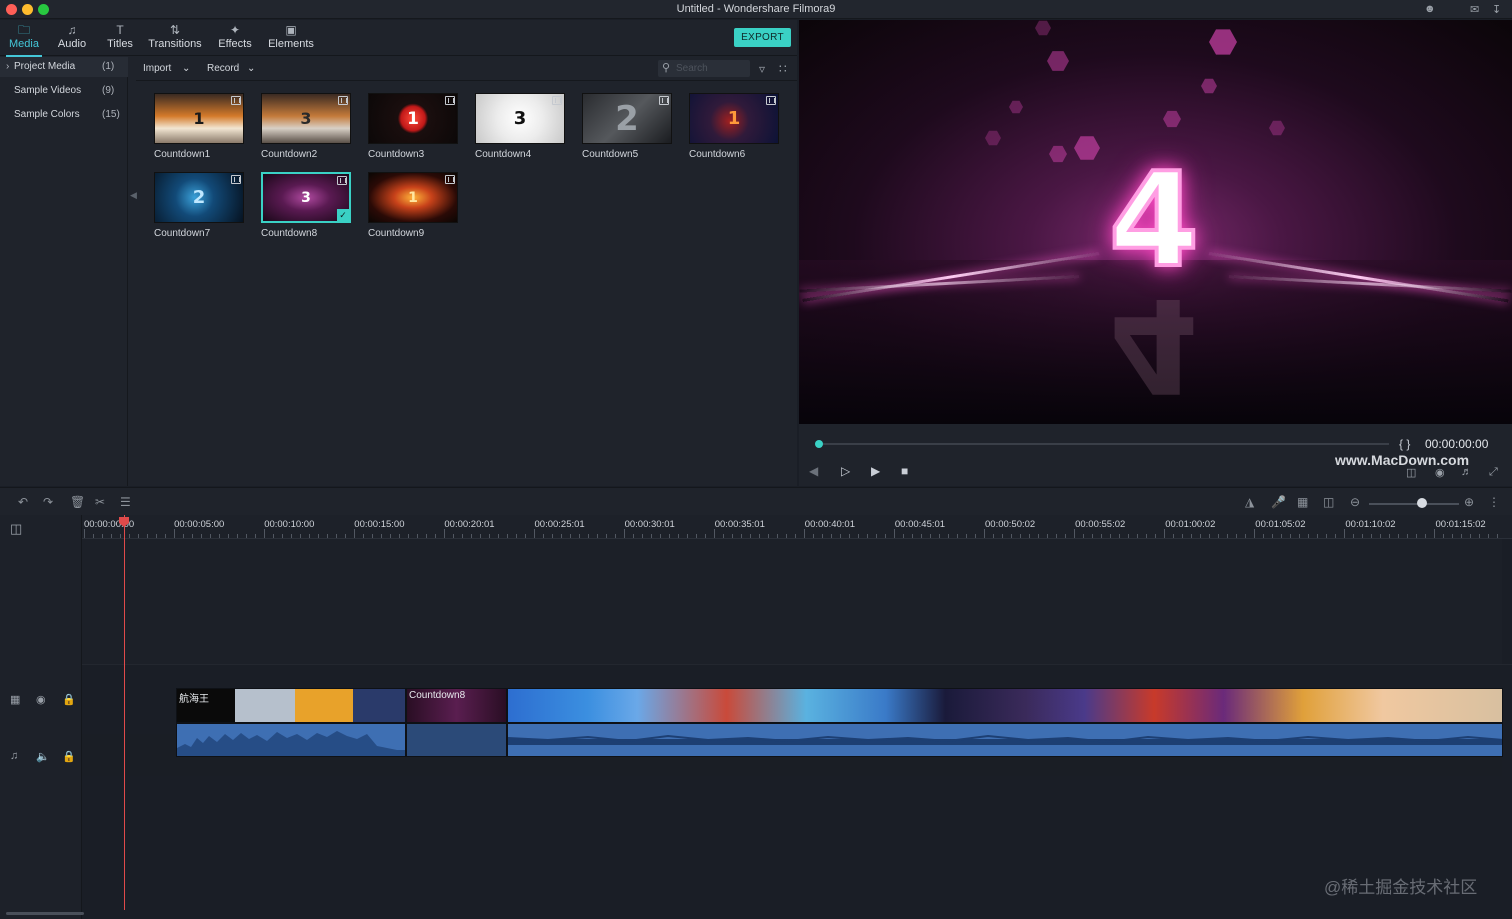 This screenshot has width=1512, height=919. What do you see at coordinates (43, 756) in the screenshot?
I see `speaker-icon: 🔈` at bounding box center [43, 756].